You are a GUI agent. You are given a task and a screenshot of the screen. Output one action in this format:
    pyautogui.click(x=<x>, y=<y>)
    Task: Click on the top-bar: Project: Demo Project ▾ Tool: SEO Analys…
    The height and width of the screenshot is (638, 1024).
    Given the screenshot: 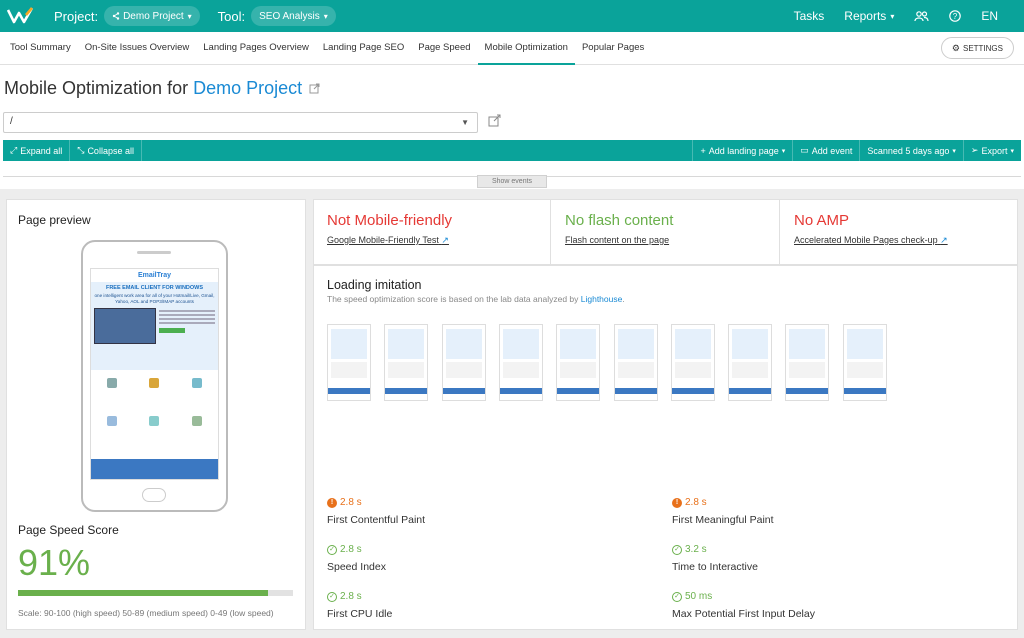 What is the action you would take?
    pyautogui.click(x=512, y=16)
    